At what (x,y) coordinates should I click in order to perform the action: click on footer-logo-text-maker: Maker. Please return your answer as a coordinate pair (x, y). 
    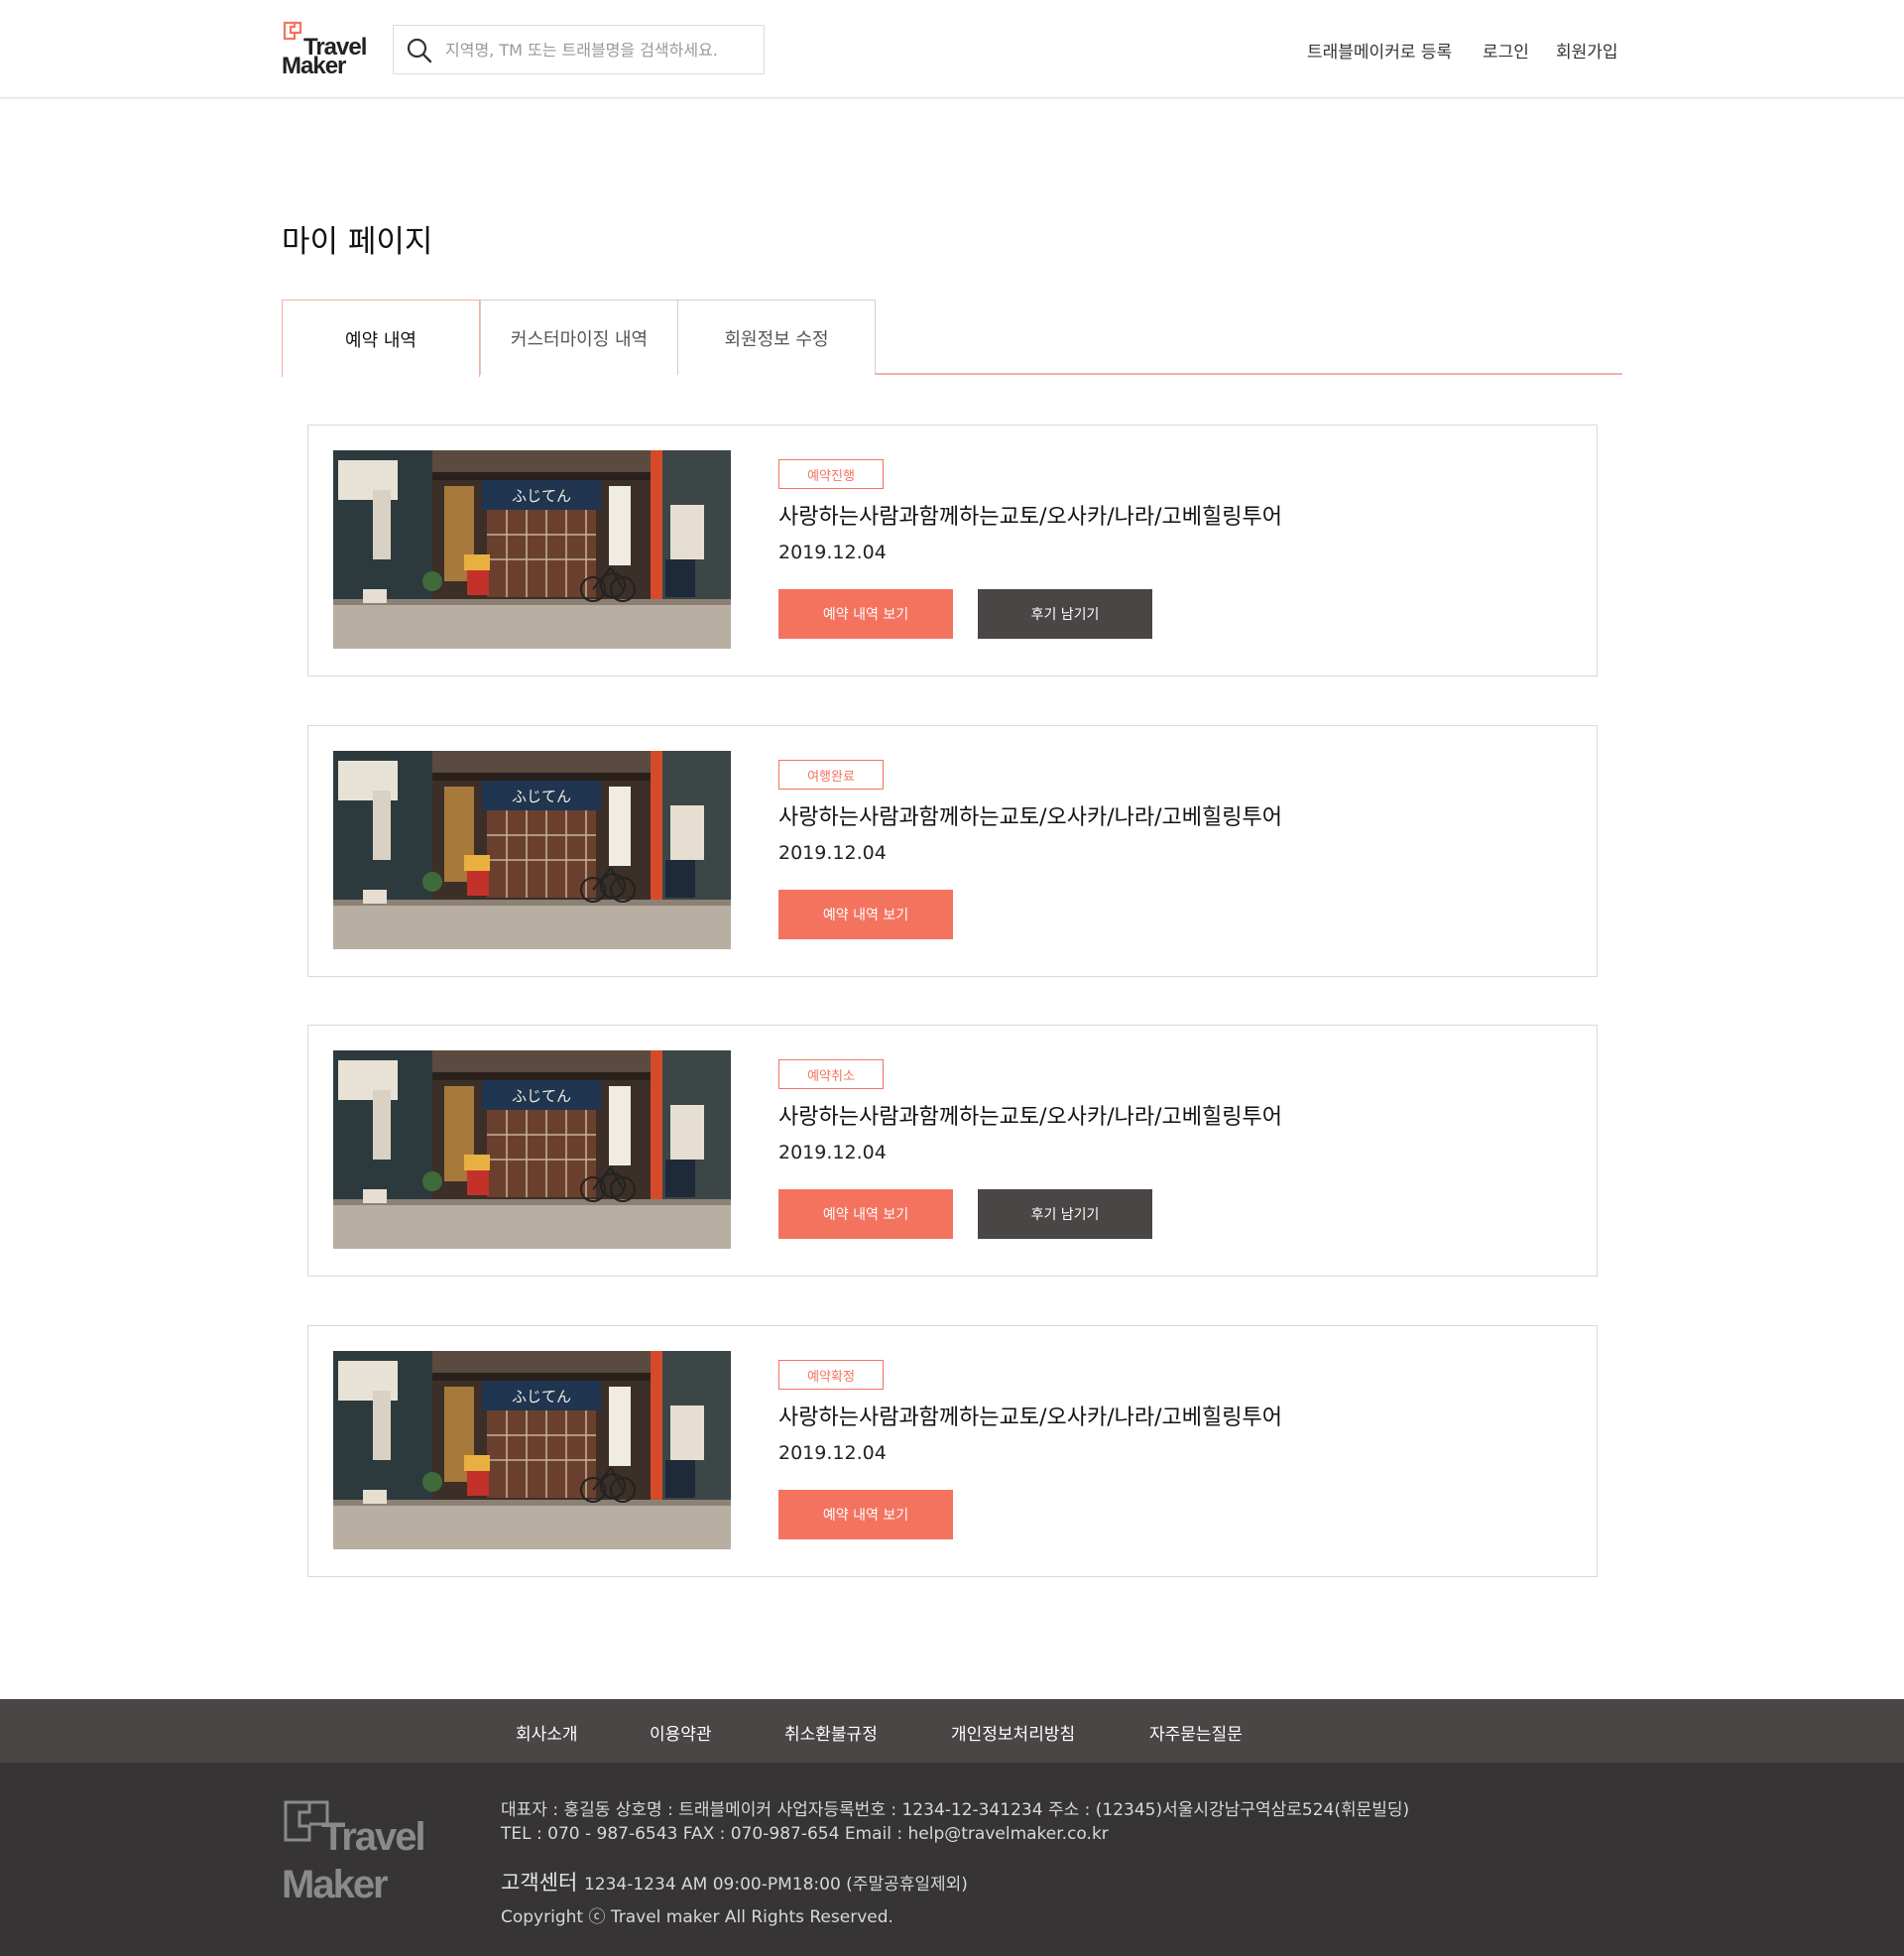
    Looking at the image, I should click on (335, 1884).